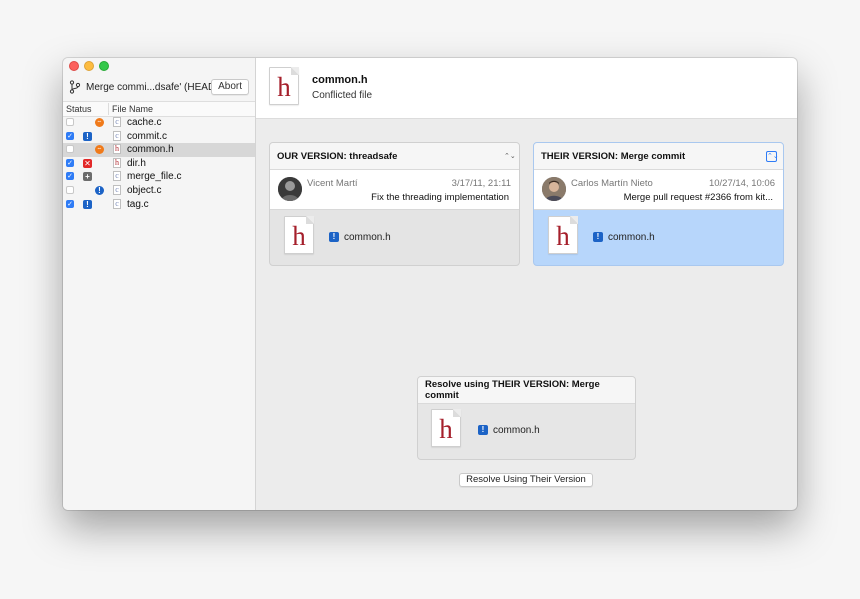 The height and width of the screenshot is (599, 860). Describe the element at coordinates (337, 156) in the screenshot. I see `our-version-title: OUR VERSION: threadsafe` at that location.